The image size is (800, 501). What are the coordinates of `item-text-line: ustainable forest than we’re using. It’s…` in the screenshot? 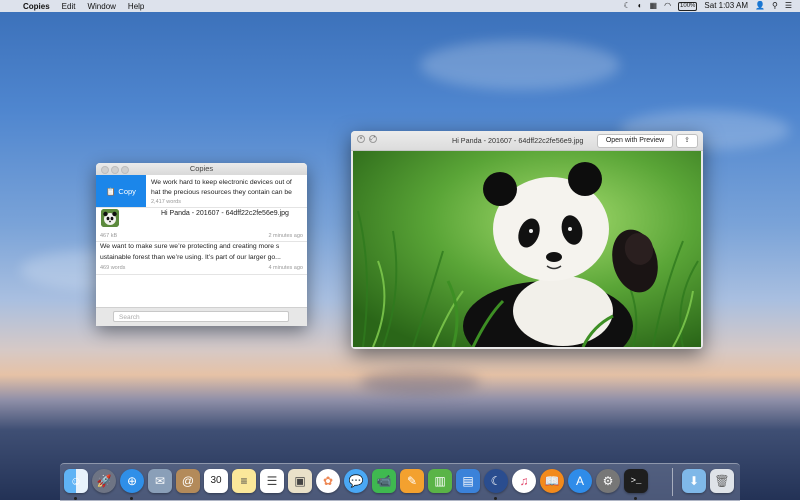 It's located at (190, 257).